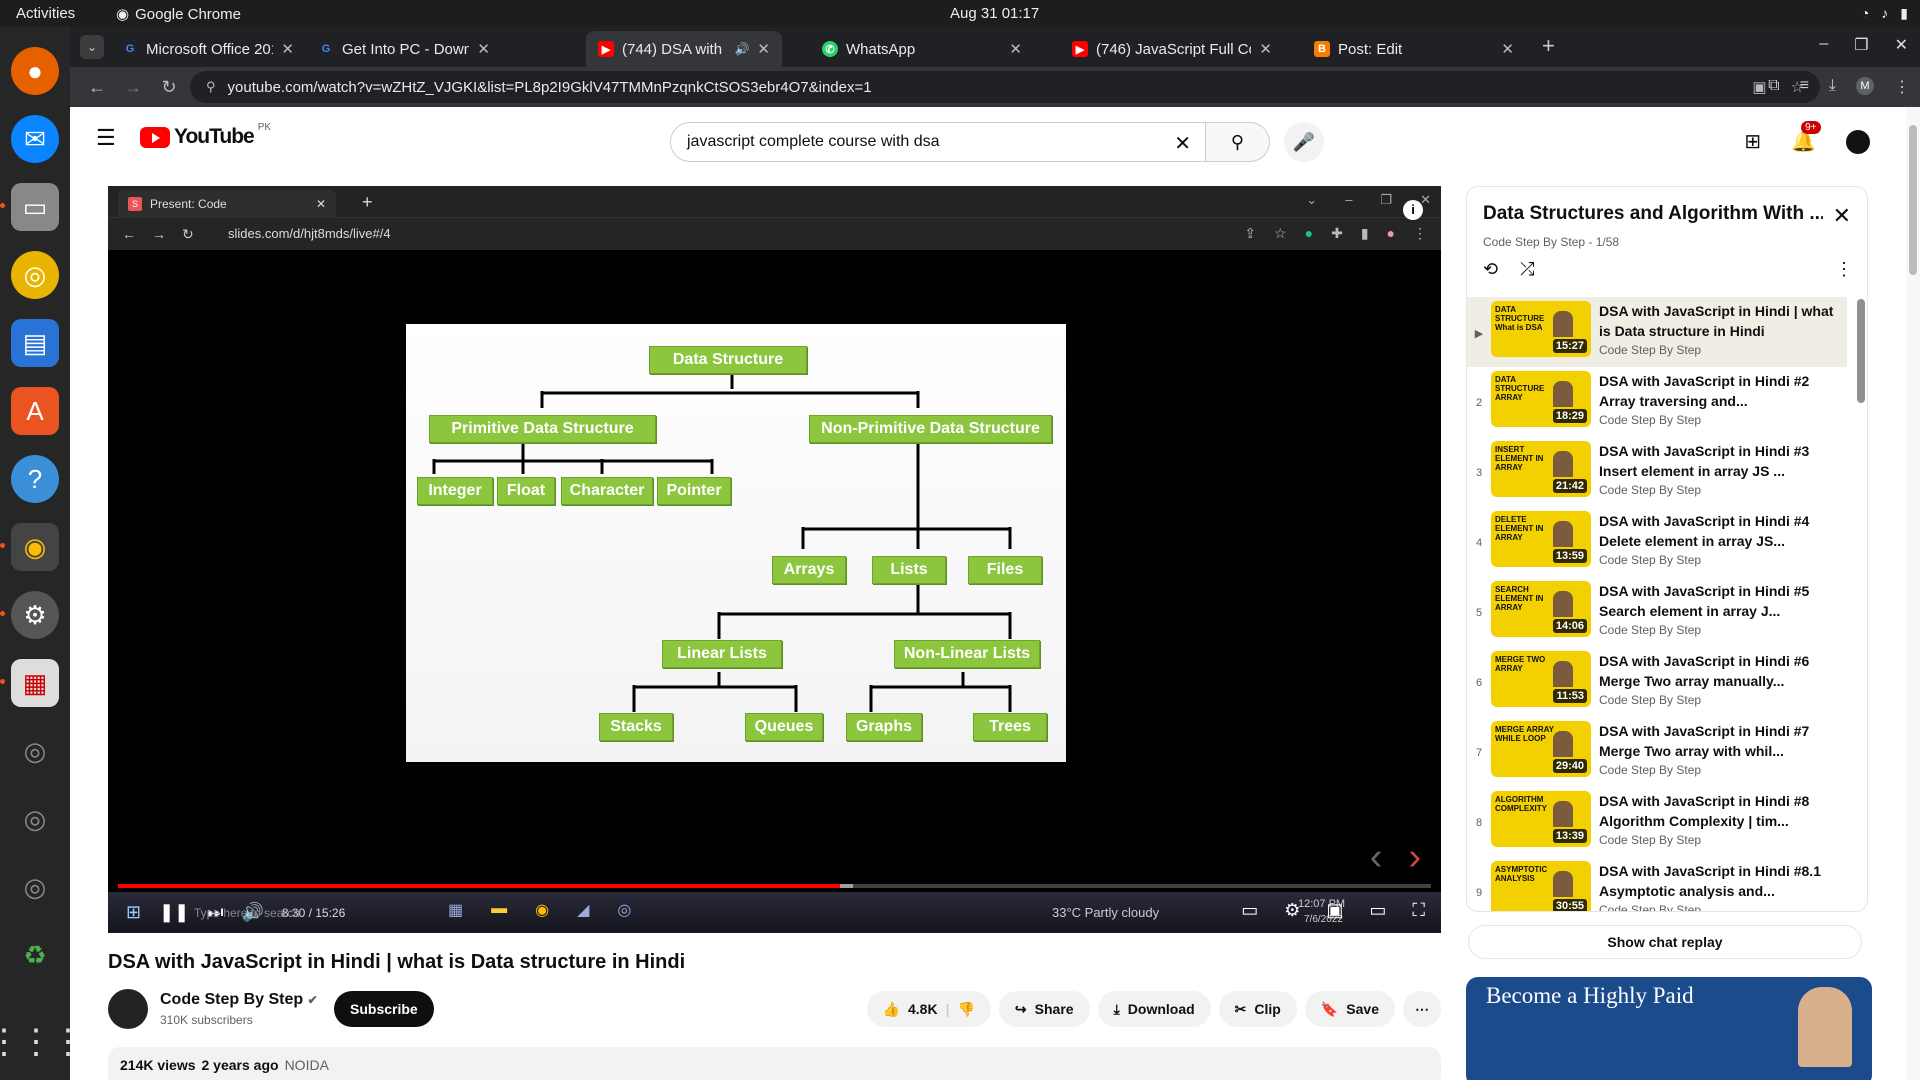 The height and width of the screenshot is (1080, 1920). What do you see at coordinates (35, 343) in the screenshot?
I see `writer-icon: ▤` at bounding box center [35, 343].